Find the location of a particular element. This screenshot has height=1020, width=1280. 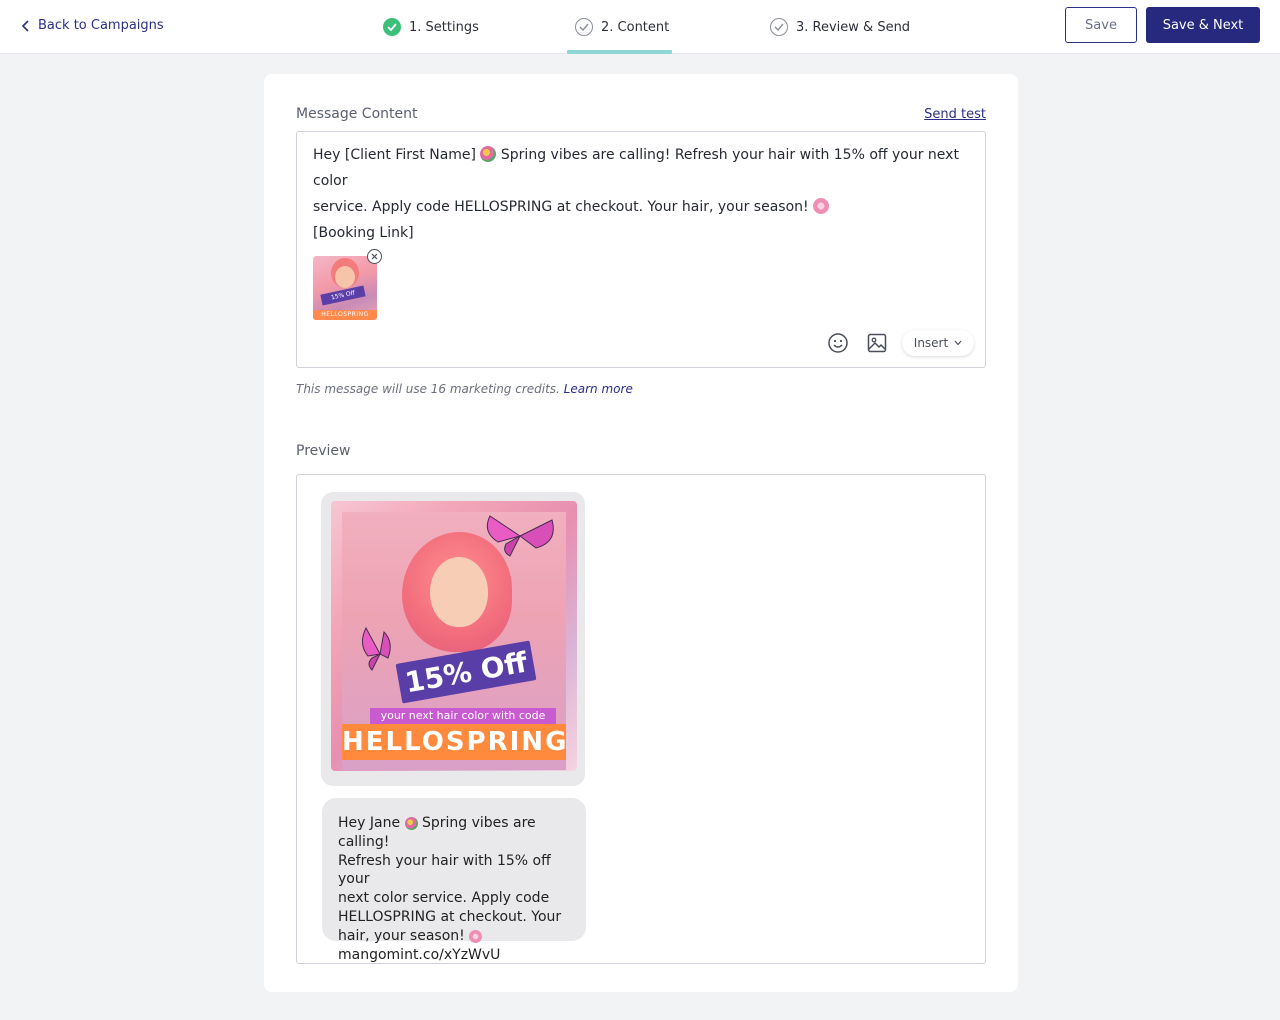

preview-line1-a: Hey Jane is located at coordinates (369, 823).